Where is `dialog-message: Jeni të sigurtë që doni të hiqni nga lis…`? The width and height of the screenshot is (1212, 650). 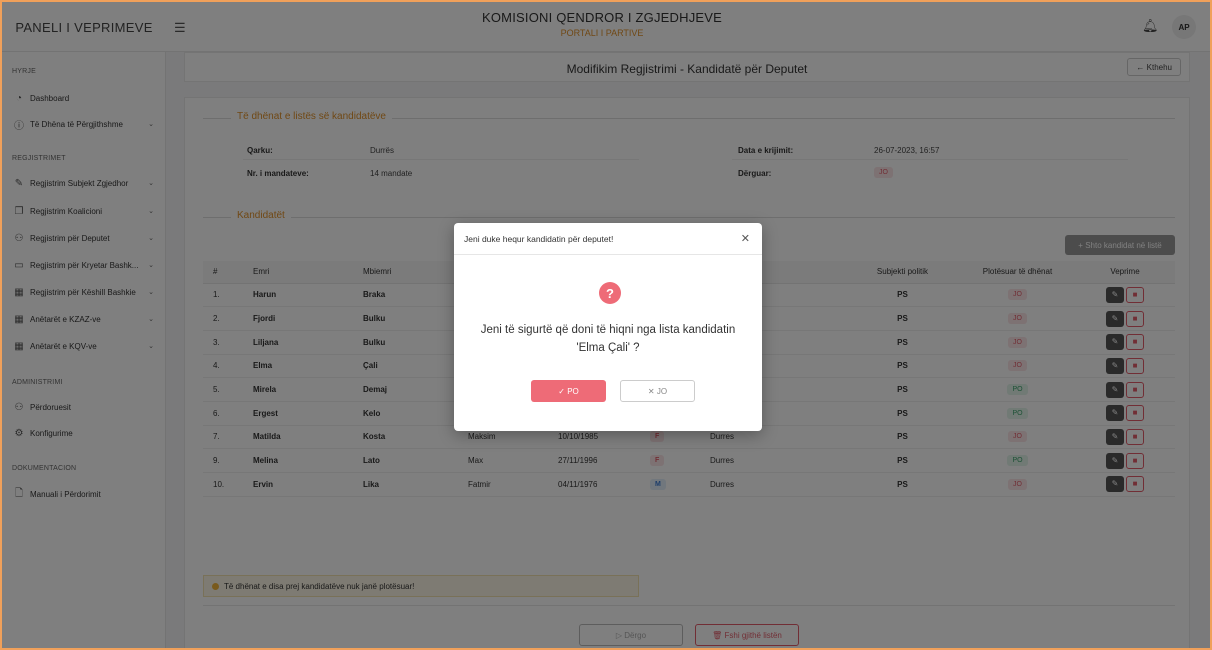
dialog-message: Jeni të sigurtë që doni të hiqni nga lis… is located at coordinates (608, 339).